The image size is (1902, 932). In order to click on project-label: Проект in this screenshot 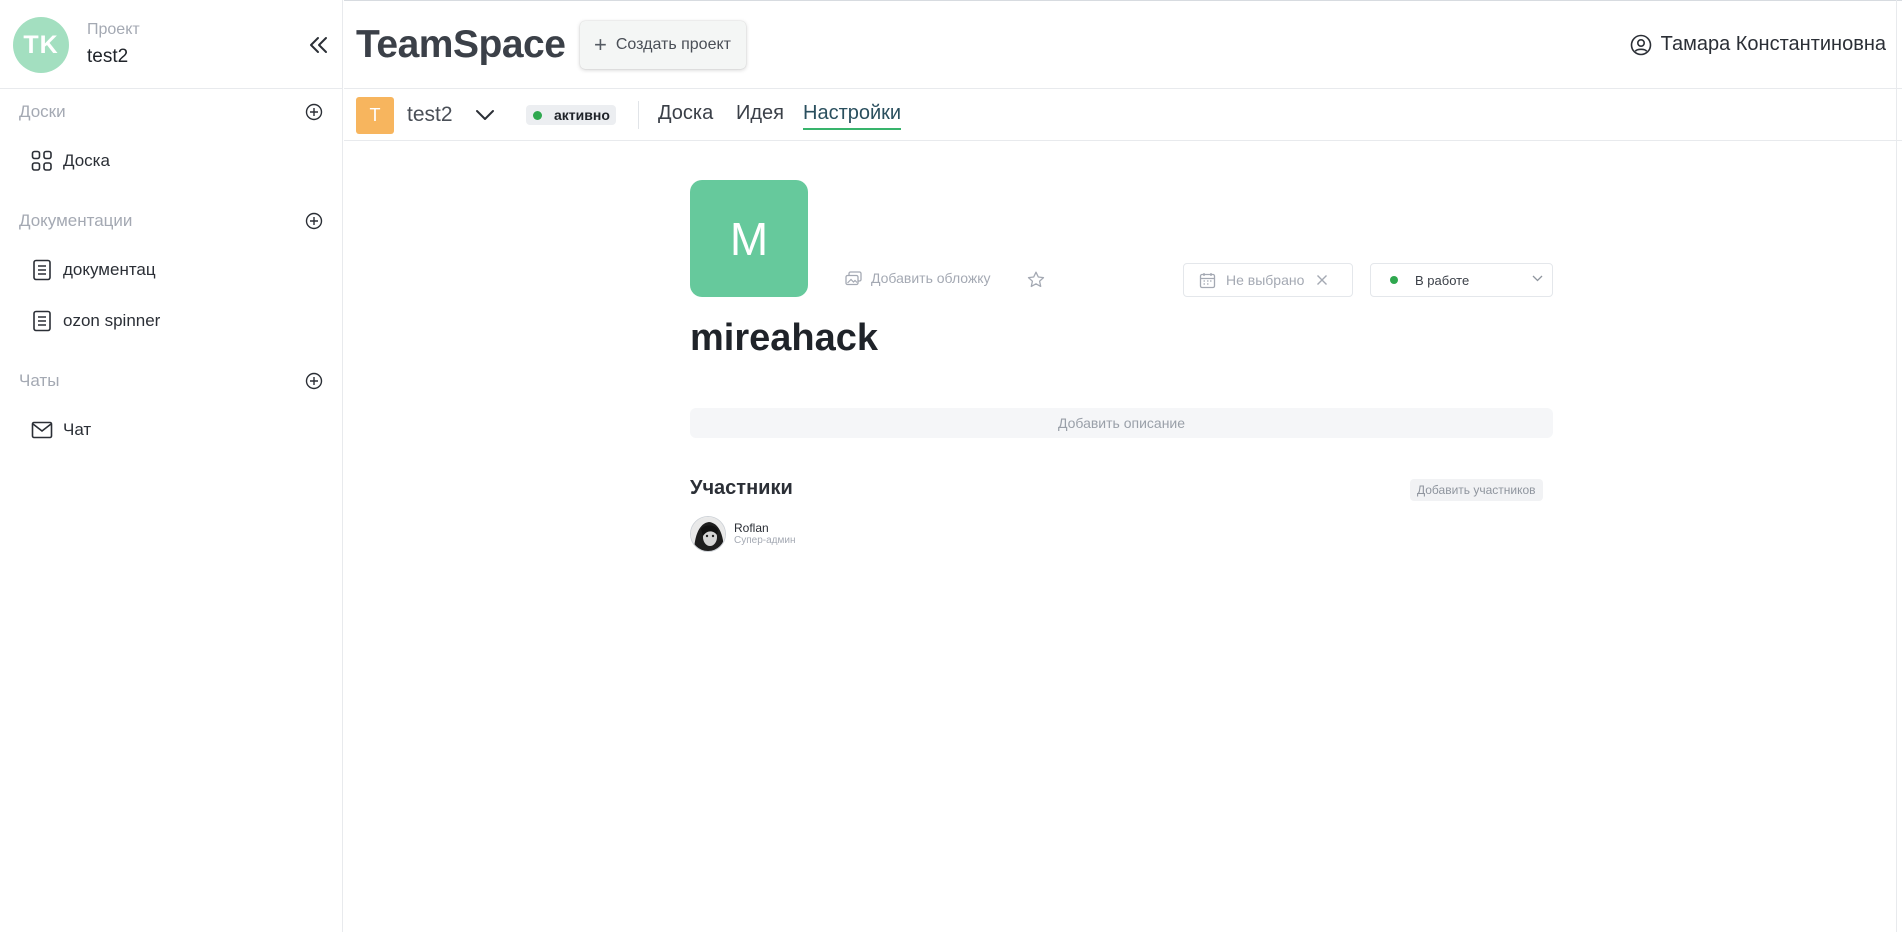, I will do `click(113, 29)`.